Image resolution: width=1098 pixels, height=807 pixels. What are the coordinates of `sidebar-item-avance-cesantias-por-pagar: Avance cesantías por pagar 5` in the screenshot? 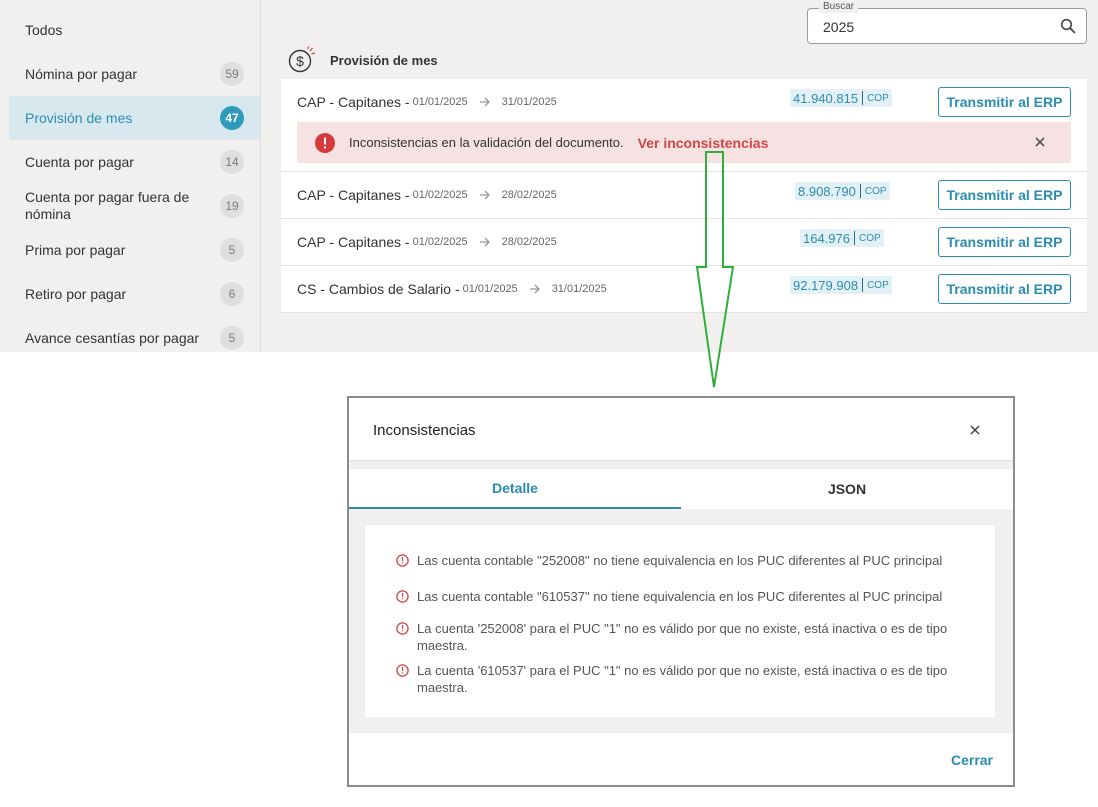 It's located at (134, 338).